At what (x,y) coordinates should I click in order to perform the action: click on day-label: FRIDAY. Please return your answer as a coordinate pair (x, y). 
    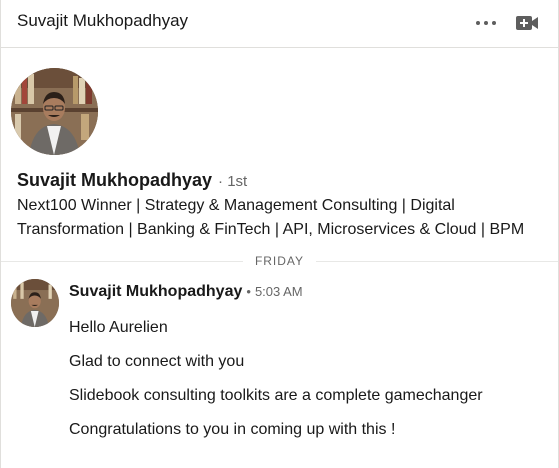
    Looking at the image, I should click on (279, 261).